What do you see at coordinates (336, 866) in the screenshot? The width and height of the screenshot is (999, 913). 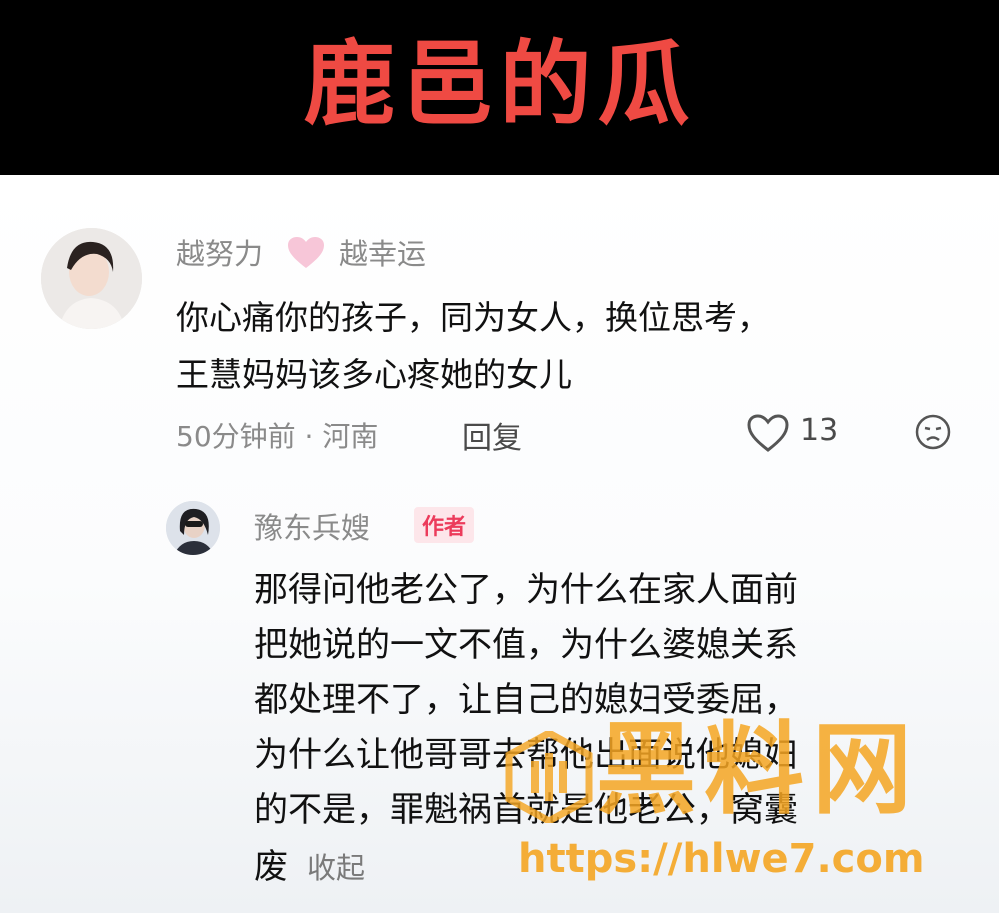 I see `collapse-button: 收起` at bounding box center [336, 866].